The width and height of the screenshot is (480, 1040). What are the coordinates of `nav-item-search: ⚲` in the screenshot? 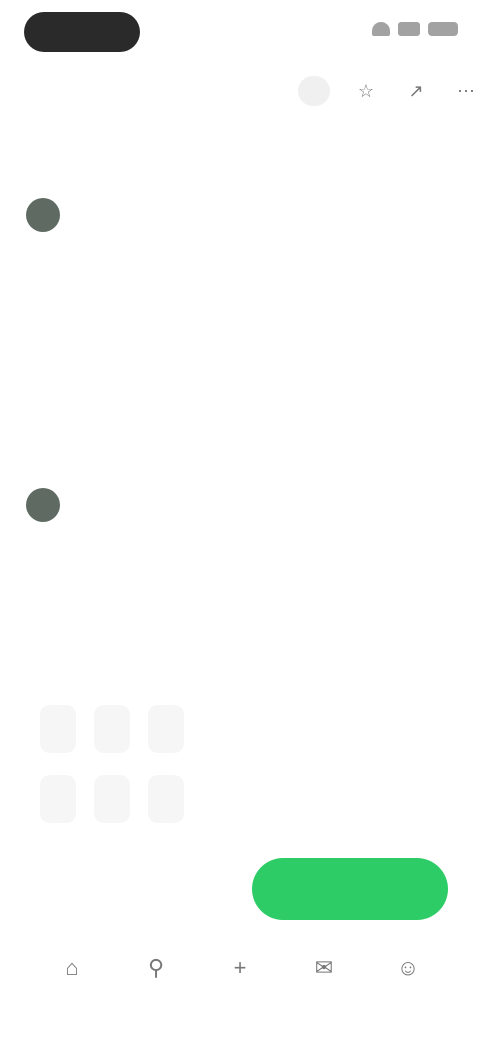 It's located at (156, 984).